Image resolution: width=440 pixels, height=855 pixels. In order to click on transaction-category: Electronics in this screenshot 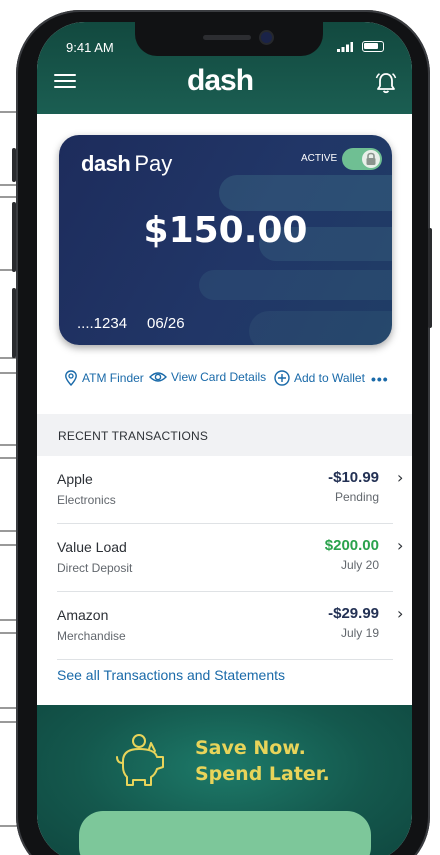, I will do `click(86, 500)`.